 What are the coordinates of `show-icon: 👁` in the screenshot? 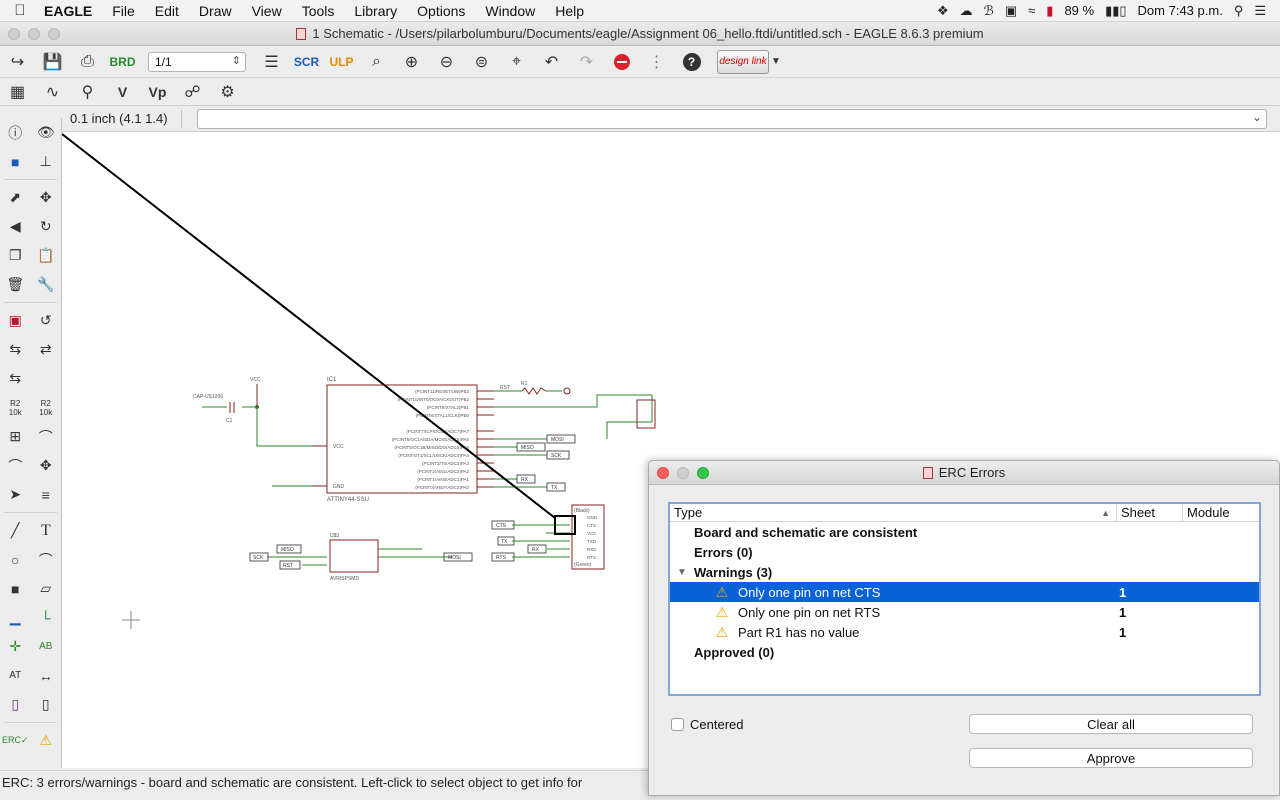 It's located at (46, 132).